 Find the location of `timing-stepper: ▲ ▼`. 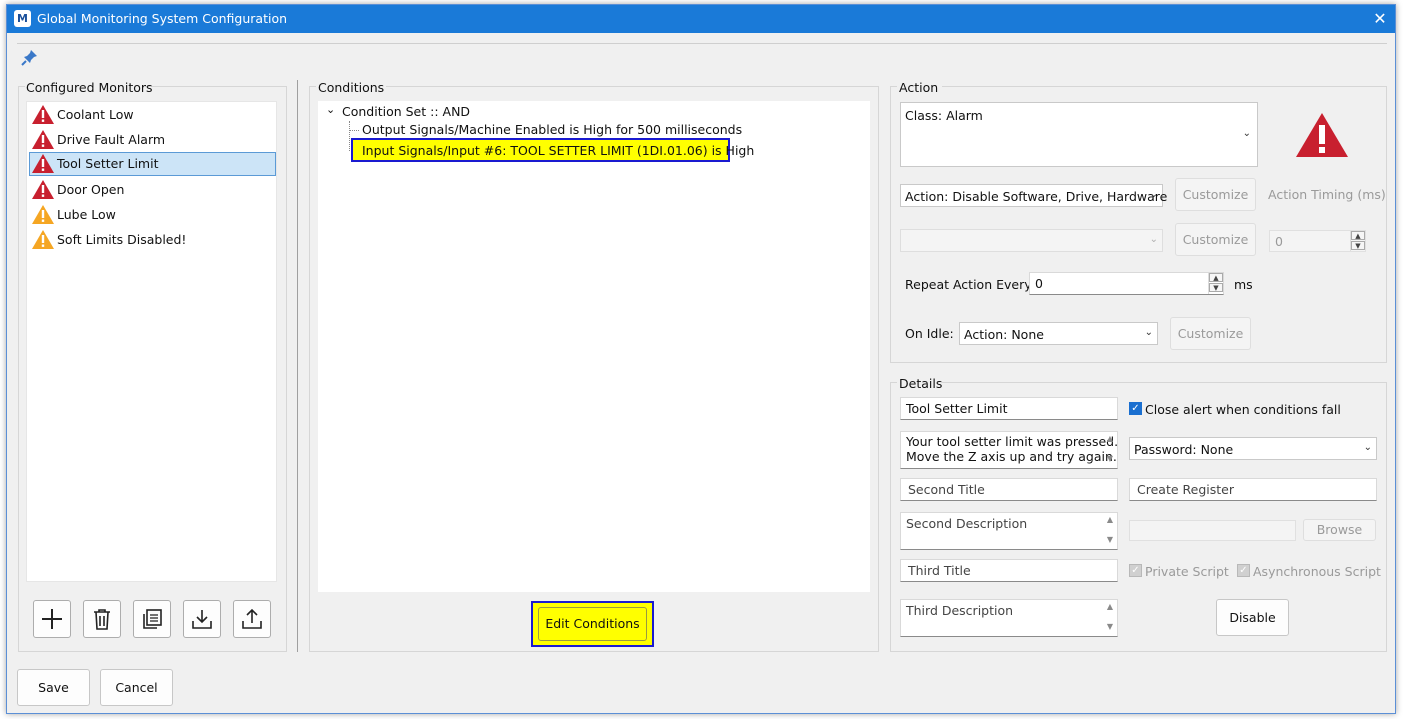

timing-stepper: ▲ ▼ is located at coordinates (1357, 241).